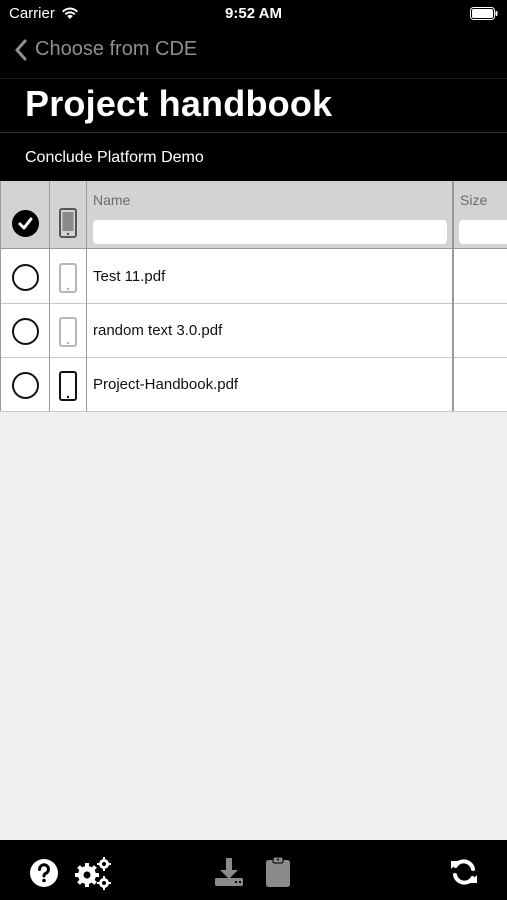 This screenshot has height=900, width=507. I want to click on table-row: random text 3.0.pdf, so click(253, 331).